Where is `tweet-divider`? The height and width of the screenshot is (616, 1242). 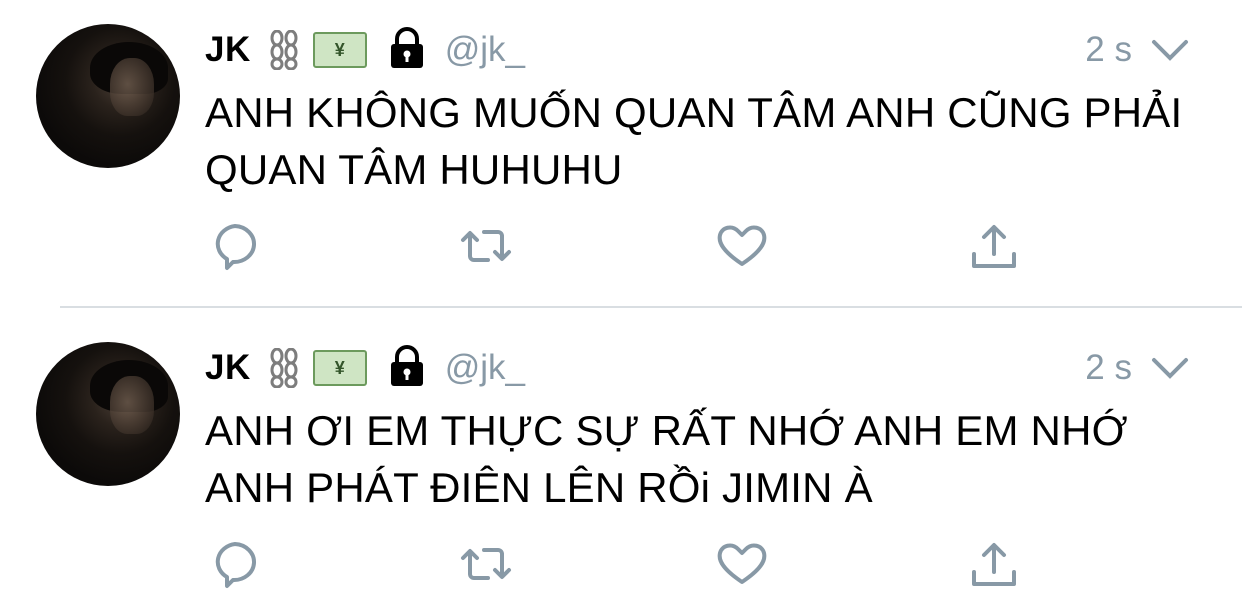 tweet-divider is located at coordinates (651, 307).